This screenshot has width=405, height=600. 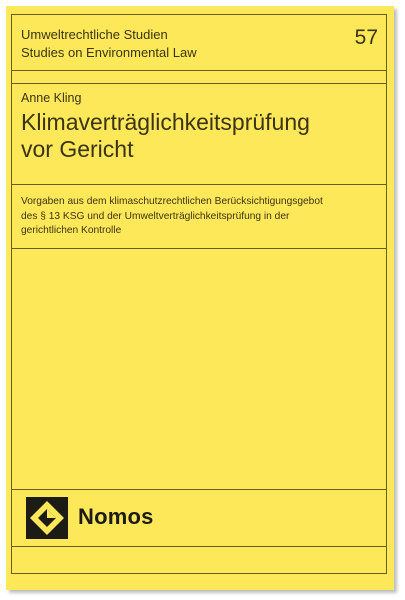 I want to click on publisher-name: Nomos, so click(x=116, y=516).